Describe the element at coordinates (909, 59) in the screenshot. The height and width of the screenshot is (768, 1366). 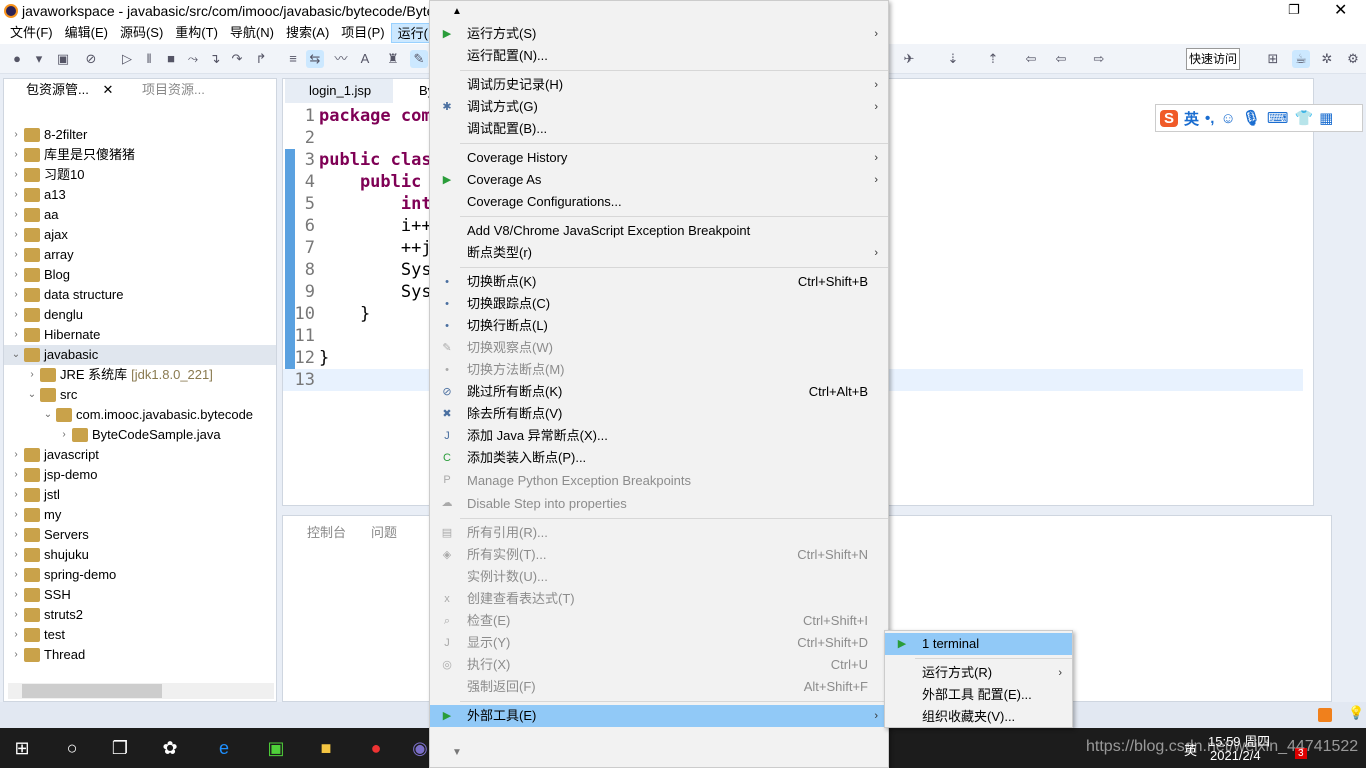
I see `toolbar-button-icon: ✈` at that location.